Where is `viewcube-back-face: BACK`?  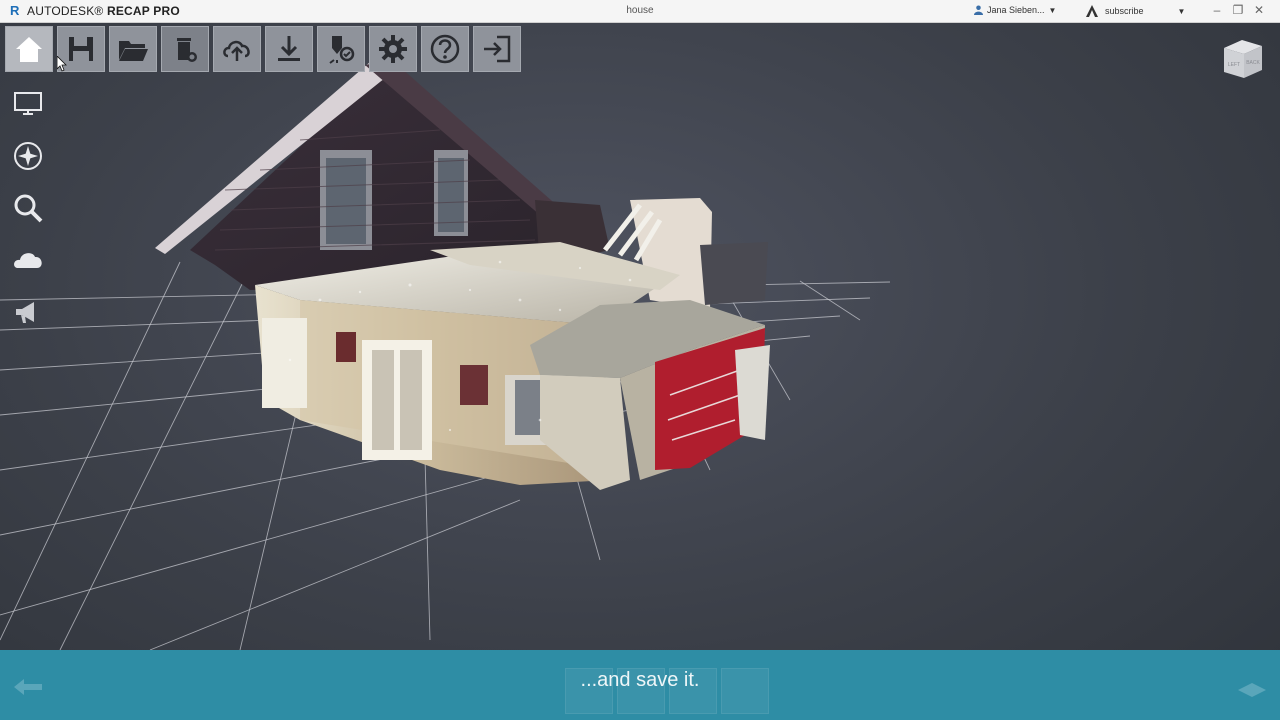 viewcube-back-face: BACK is located at coordinates (1253, 63).